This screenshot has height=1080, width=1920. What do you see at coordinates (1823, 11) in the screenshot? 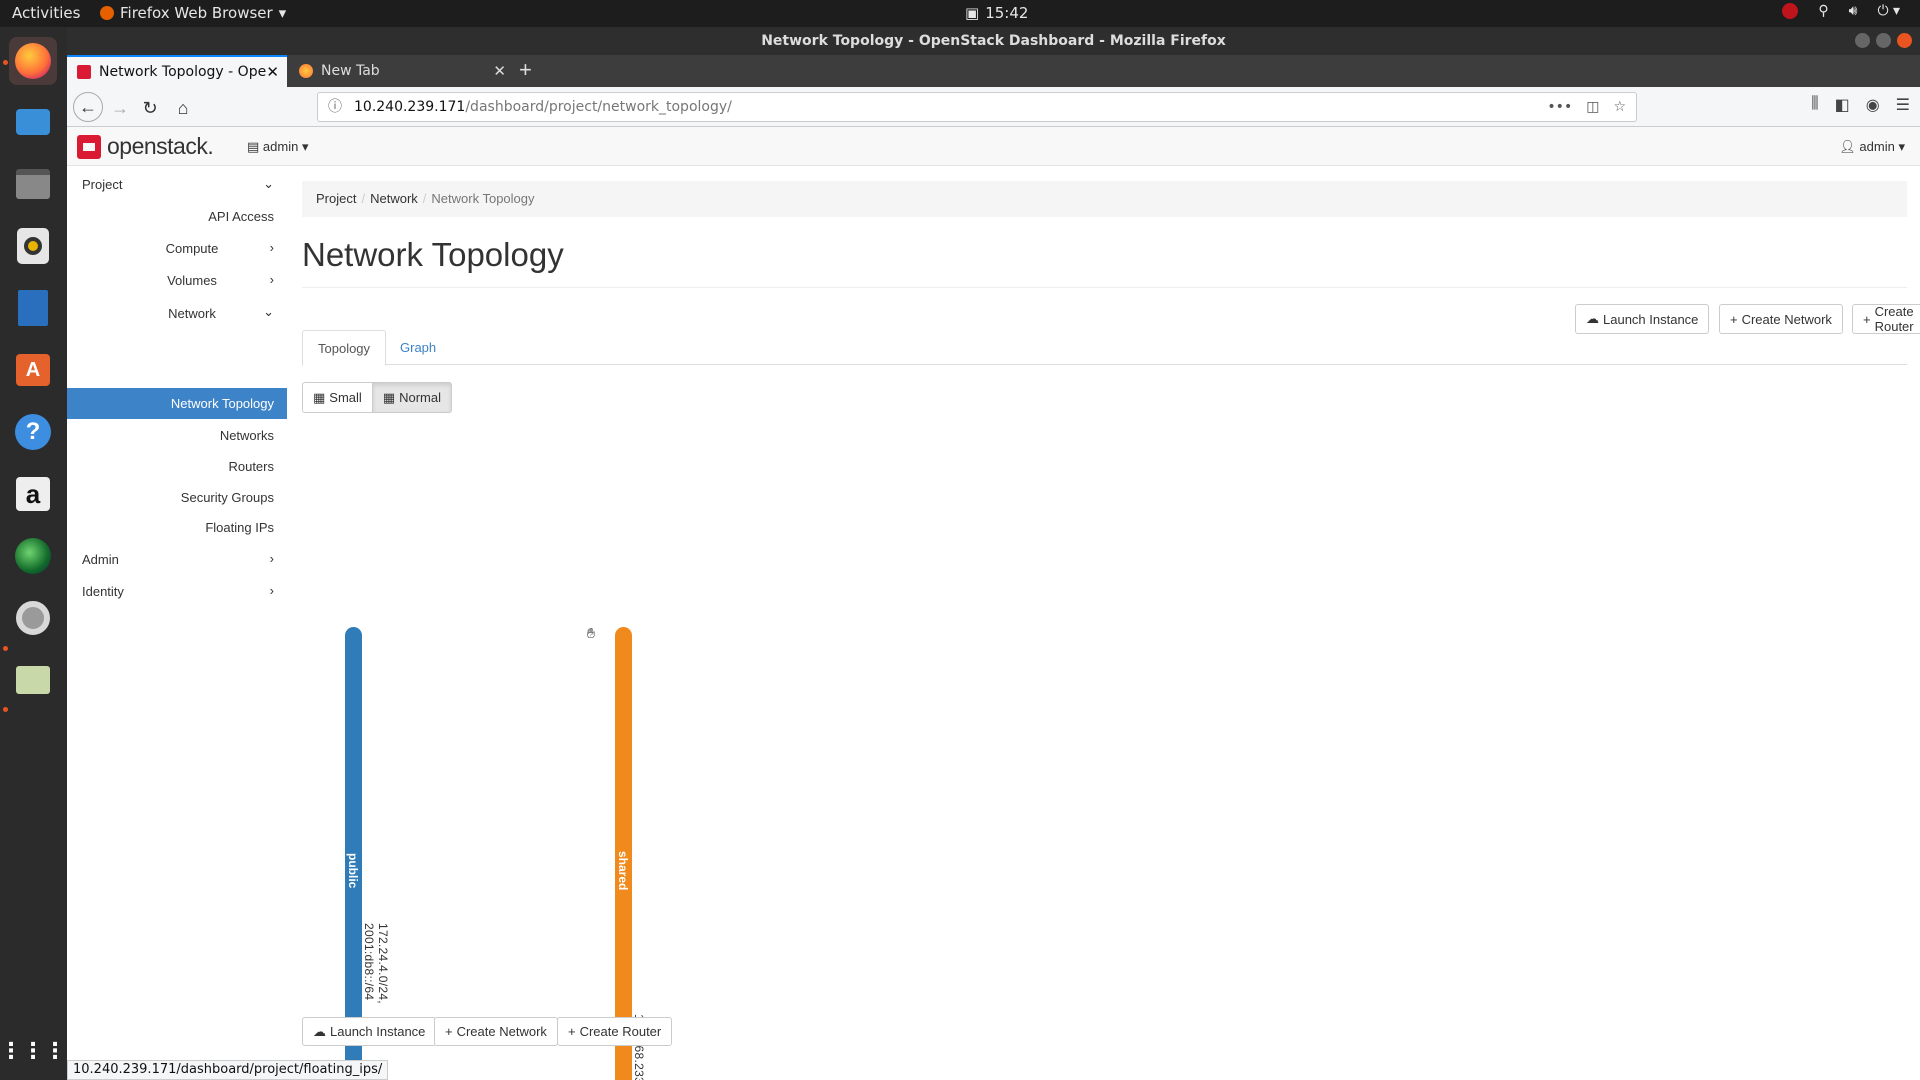
I see `network-icon: ⚲` at bounding box center [1823, 11].